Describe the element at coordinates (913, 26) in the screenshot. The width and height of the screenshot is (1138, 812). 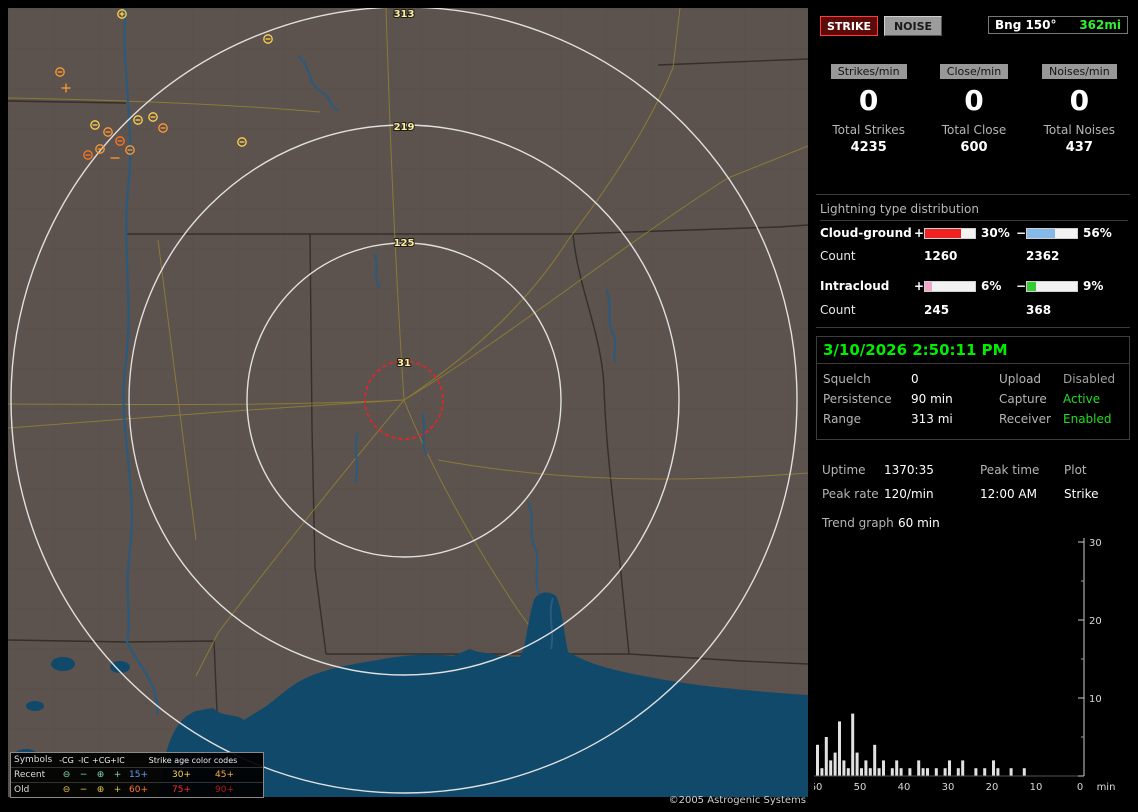
I see `noise-mode-button: NOISE` at that location.